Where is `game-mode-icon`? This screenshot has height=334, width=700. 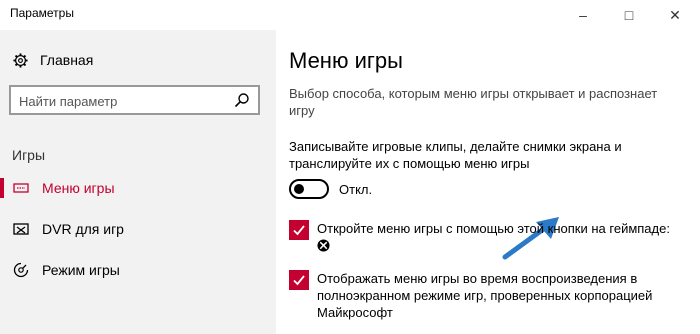
game-mode-icon is located at coordinates (21, 270).